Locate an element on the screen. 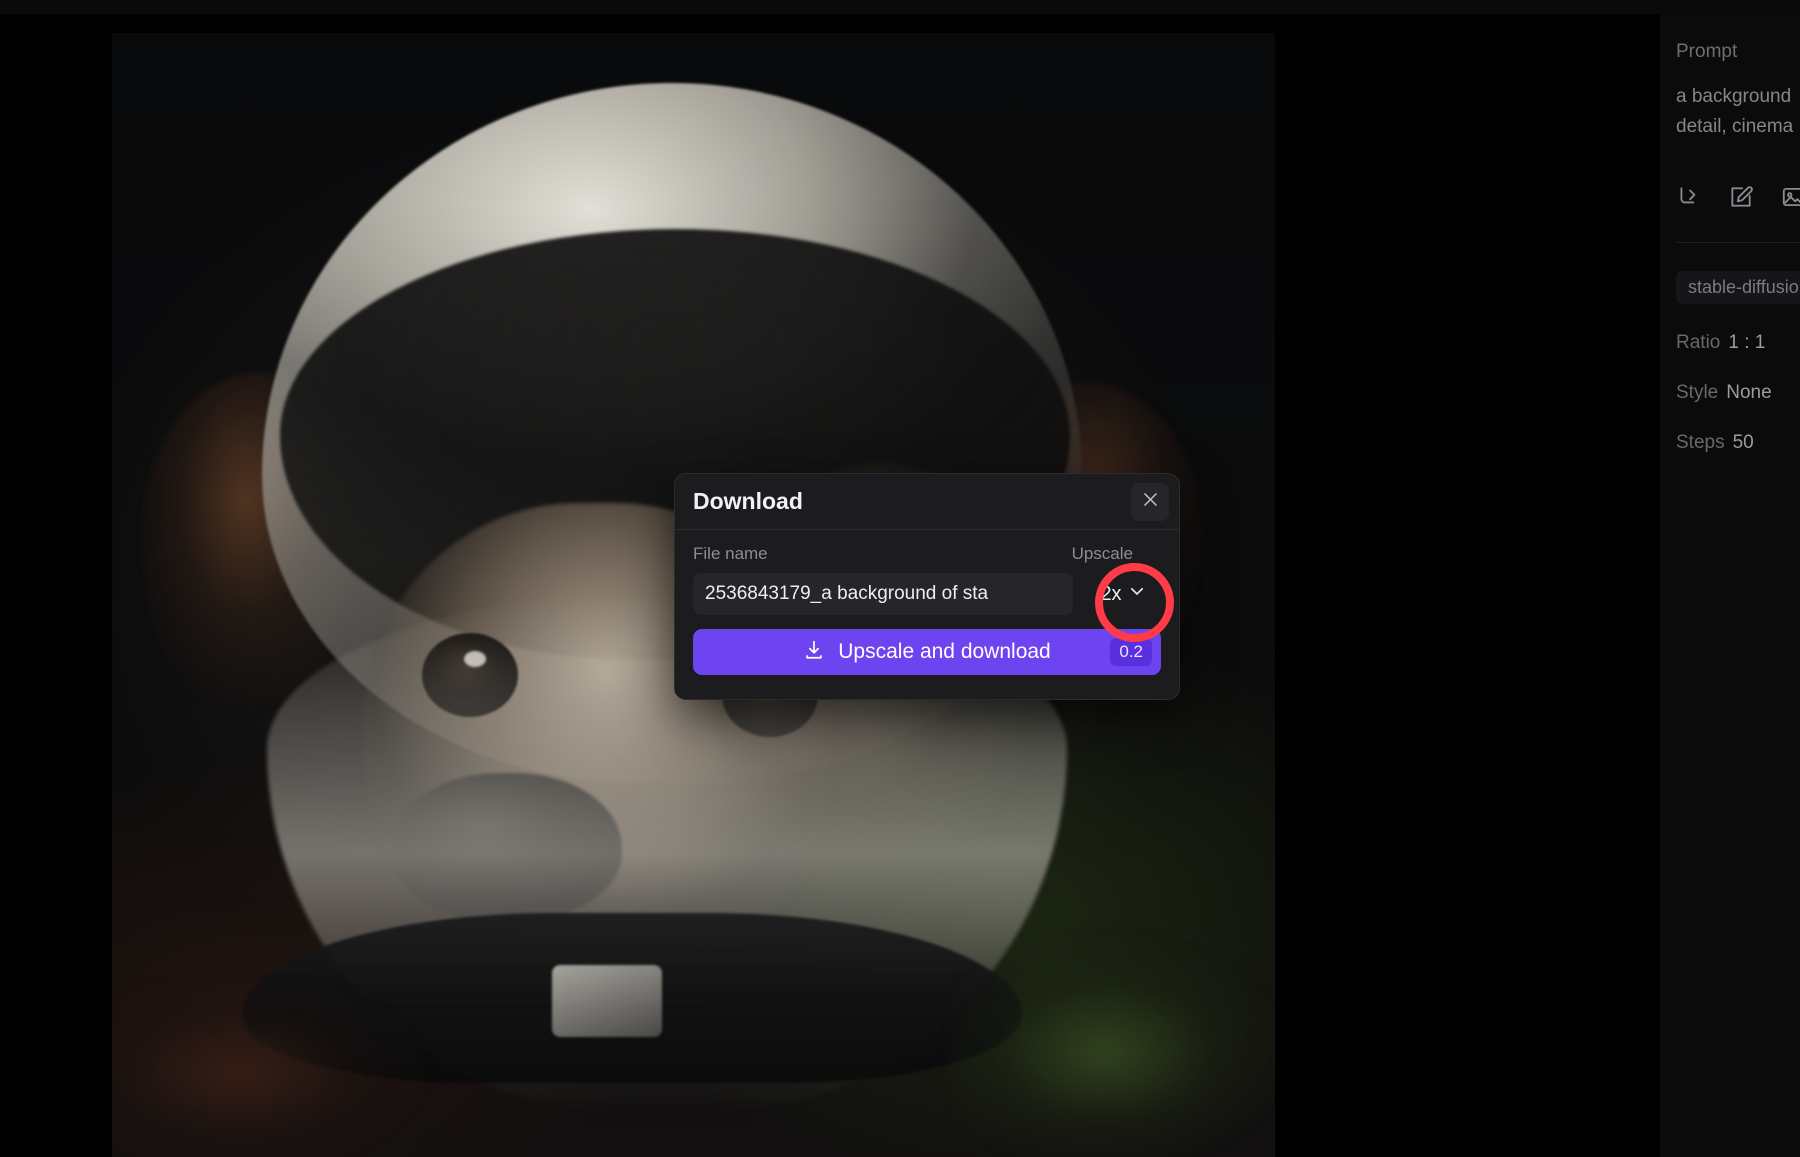 The height and width of the screenshot is (1157, 1800). download-dialog: Download File name Upscale 2x is located at coordinates (927, 586).